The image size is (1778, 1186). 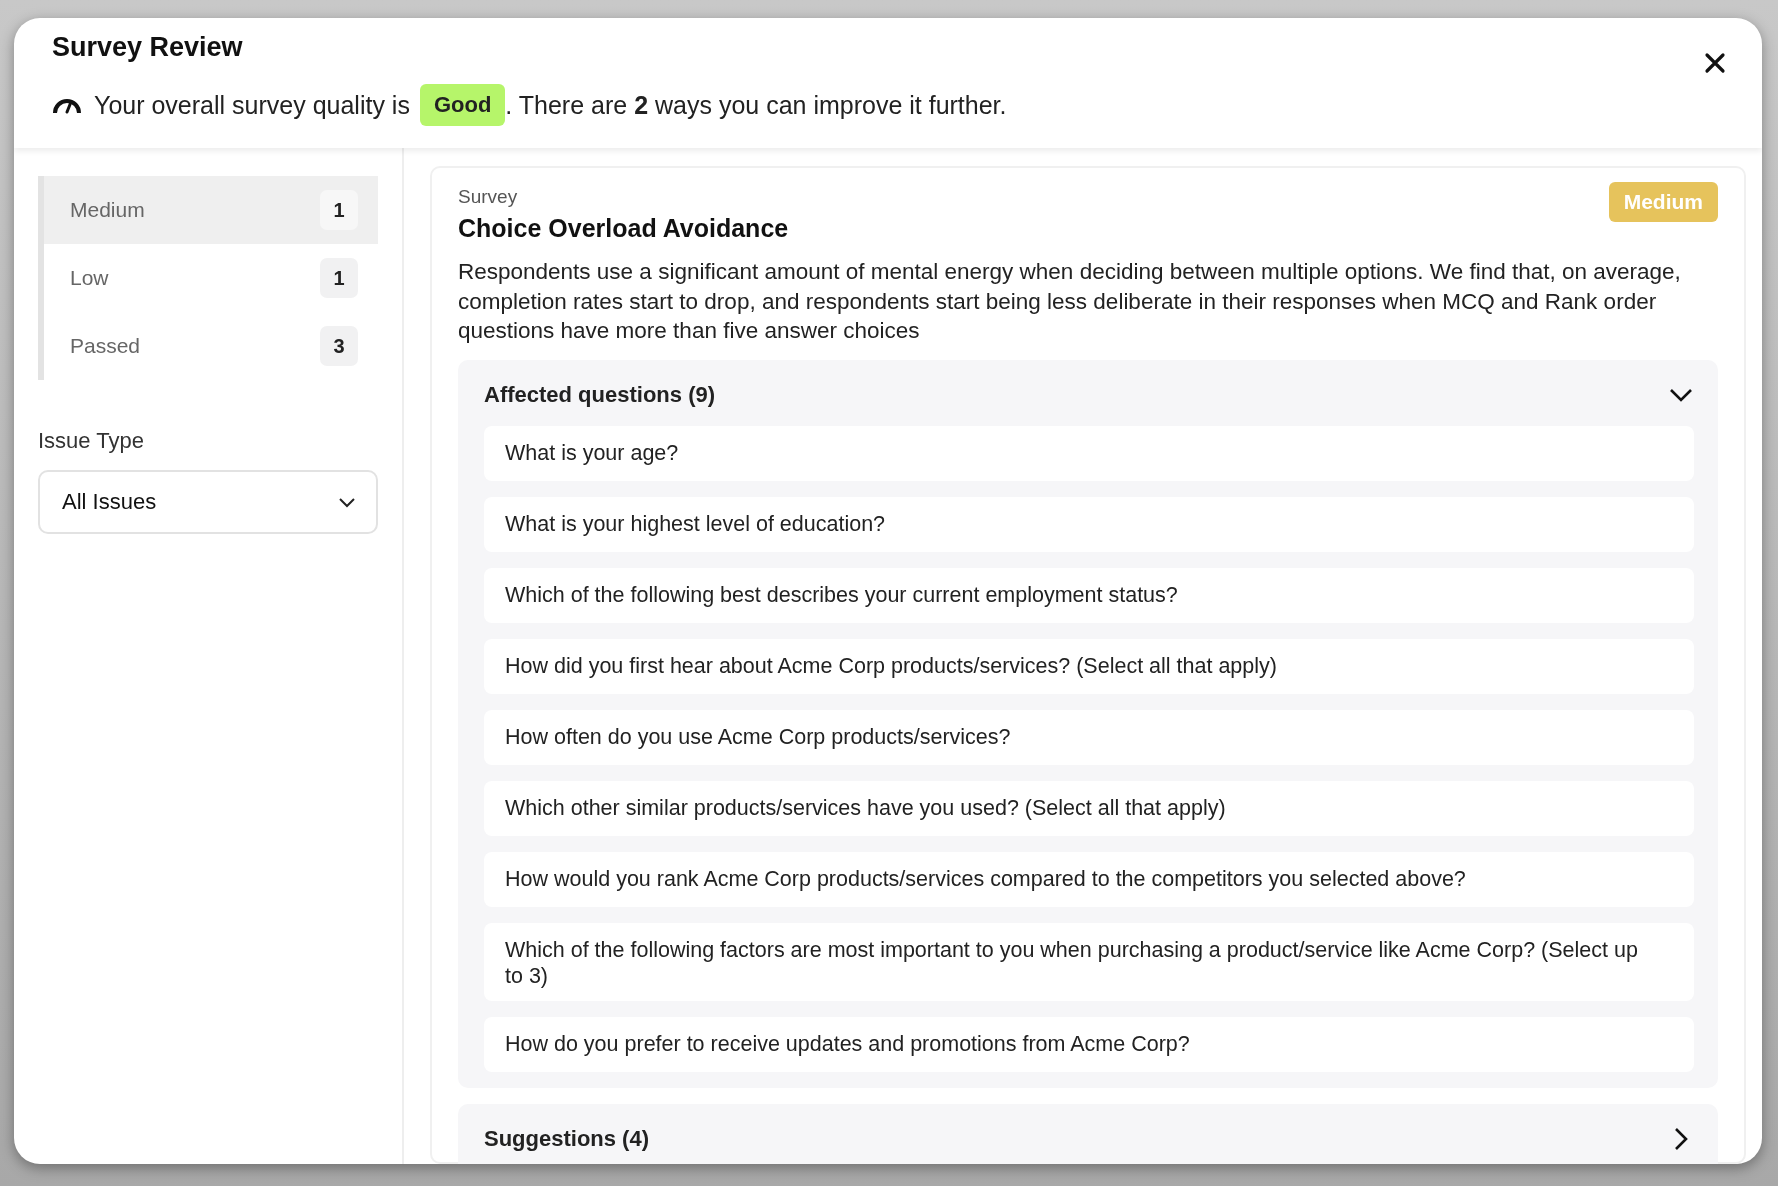 What do you see at coordinates (147, 47) in the screenshot?
I see `window-title: Survey Review` at bounding box center [147, 47].